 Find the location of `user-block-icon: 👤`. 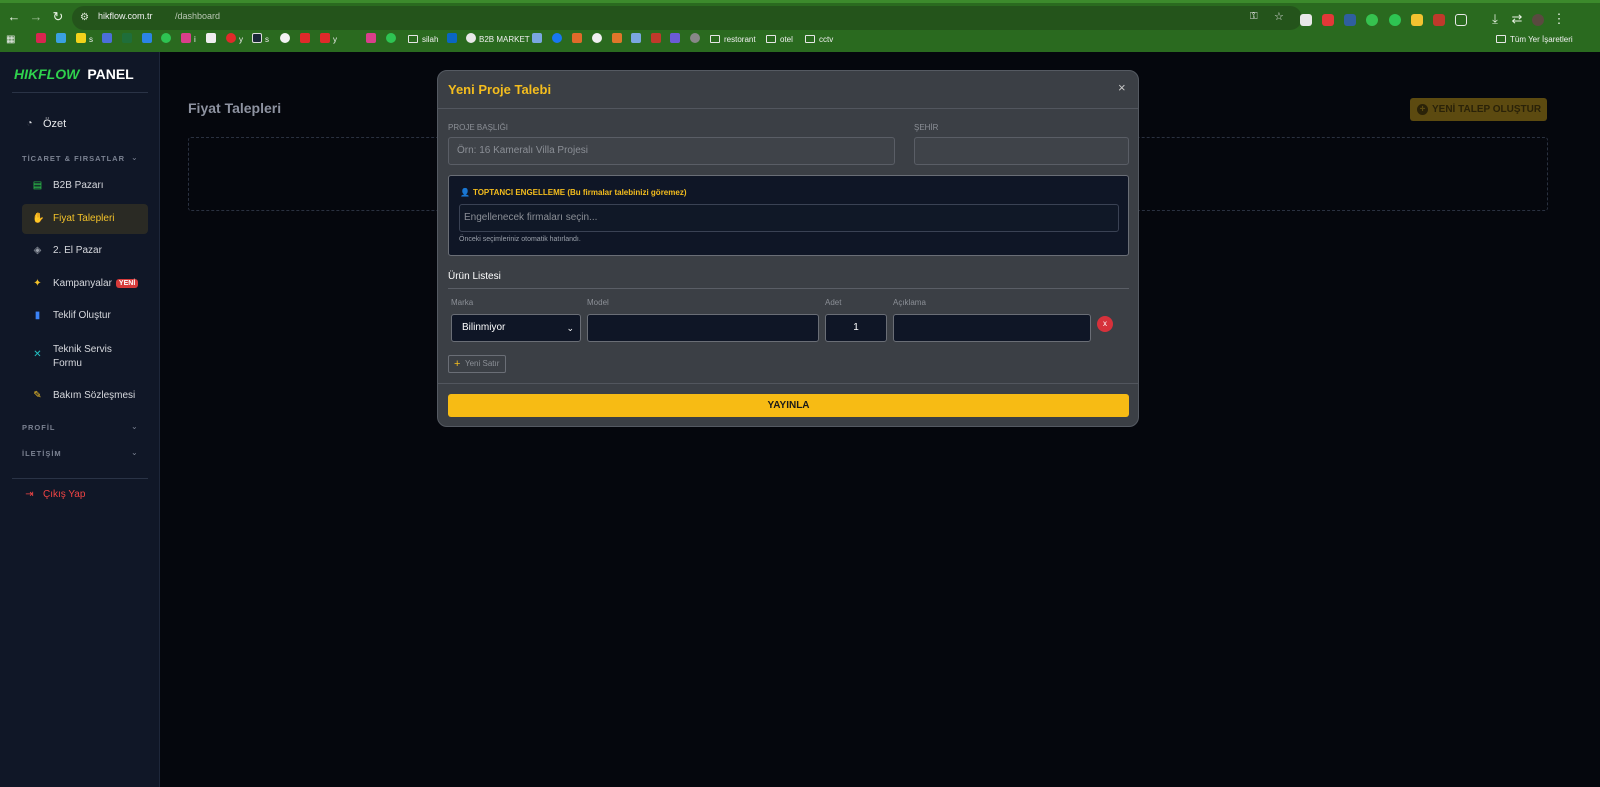

user-block-icon: 👤 is located at coordinates (465, 192).